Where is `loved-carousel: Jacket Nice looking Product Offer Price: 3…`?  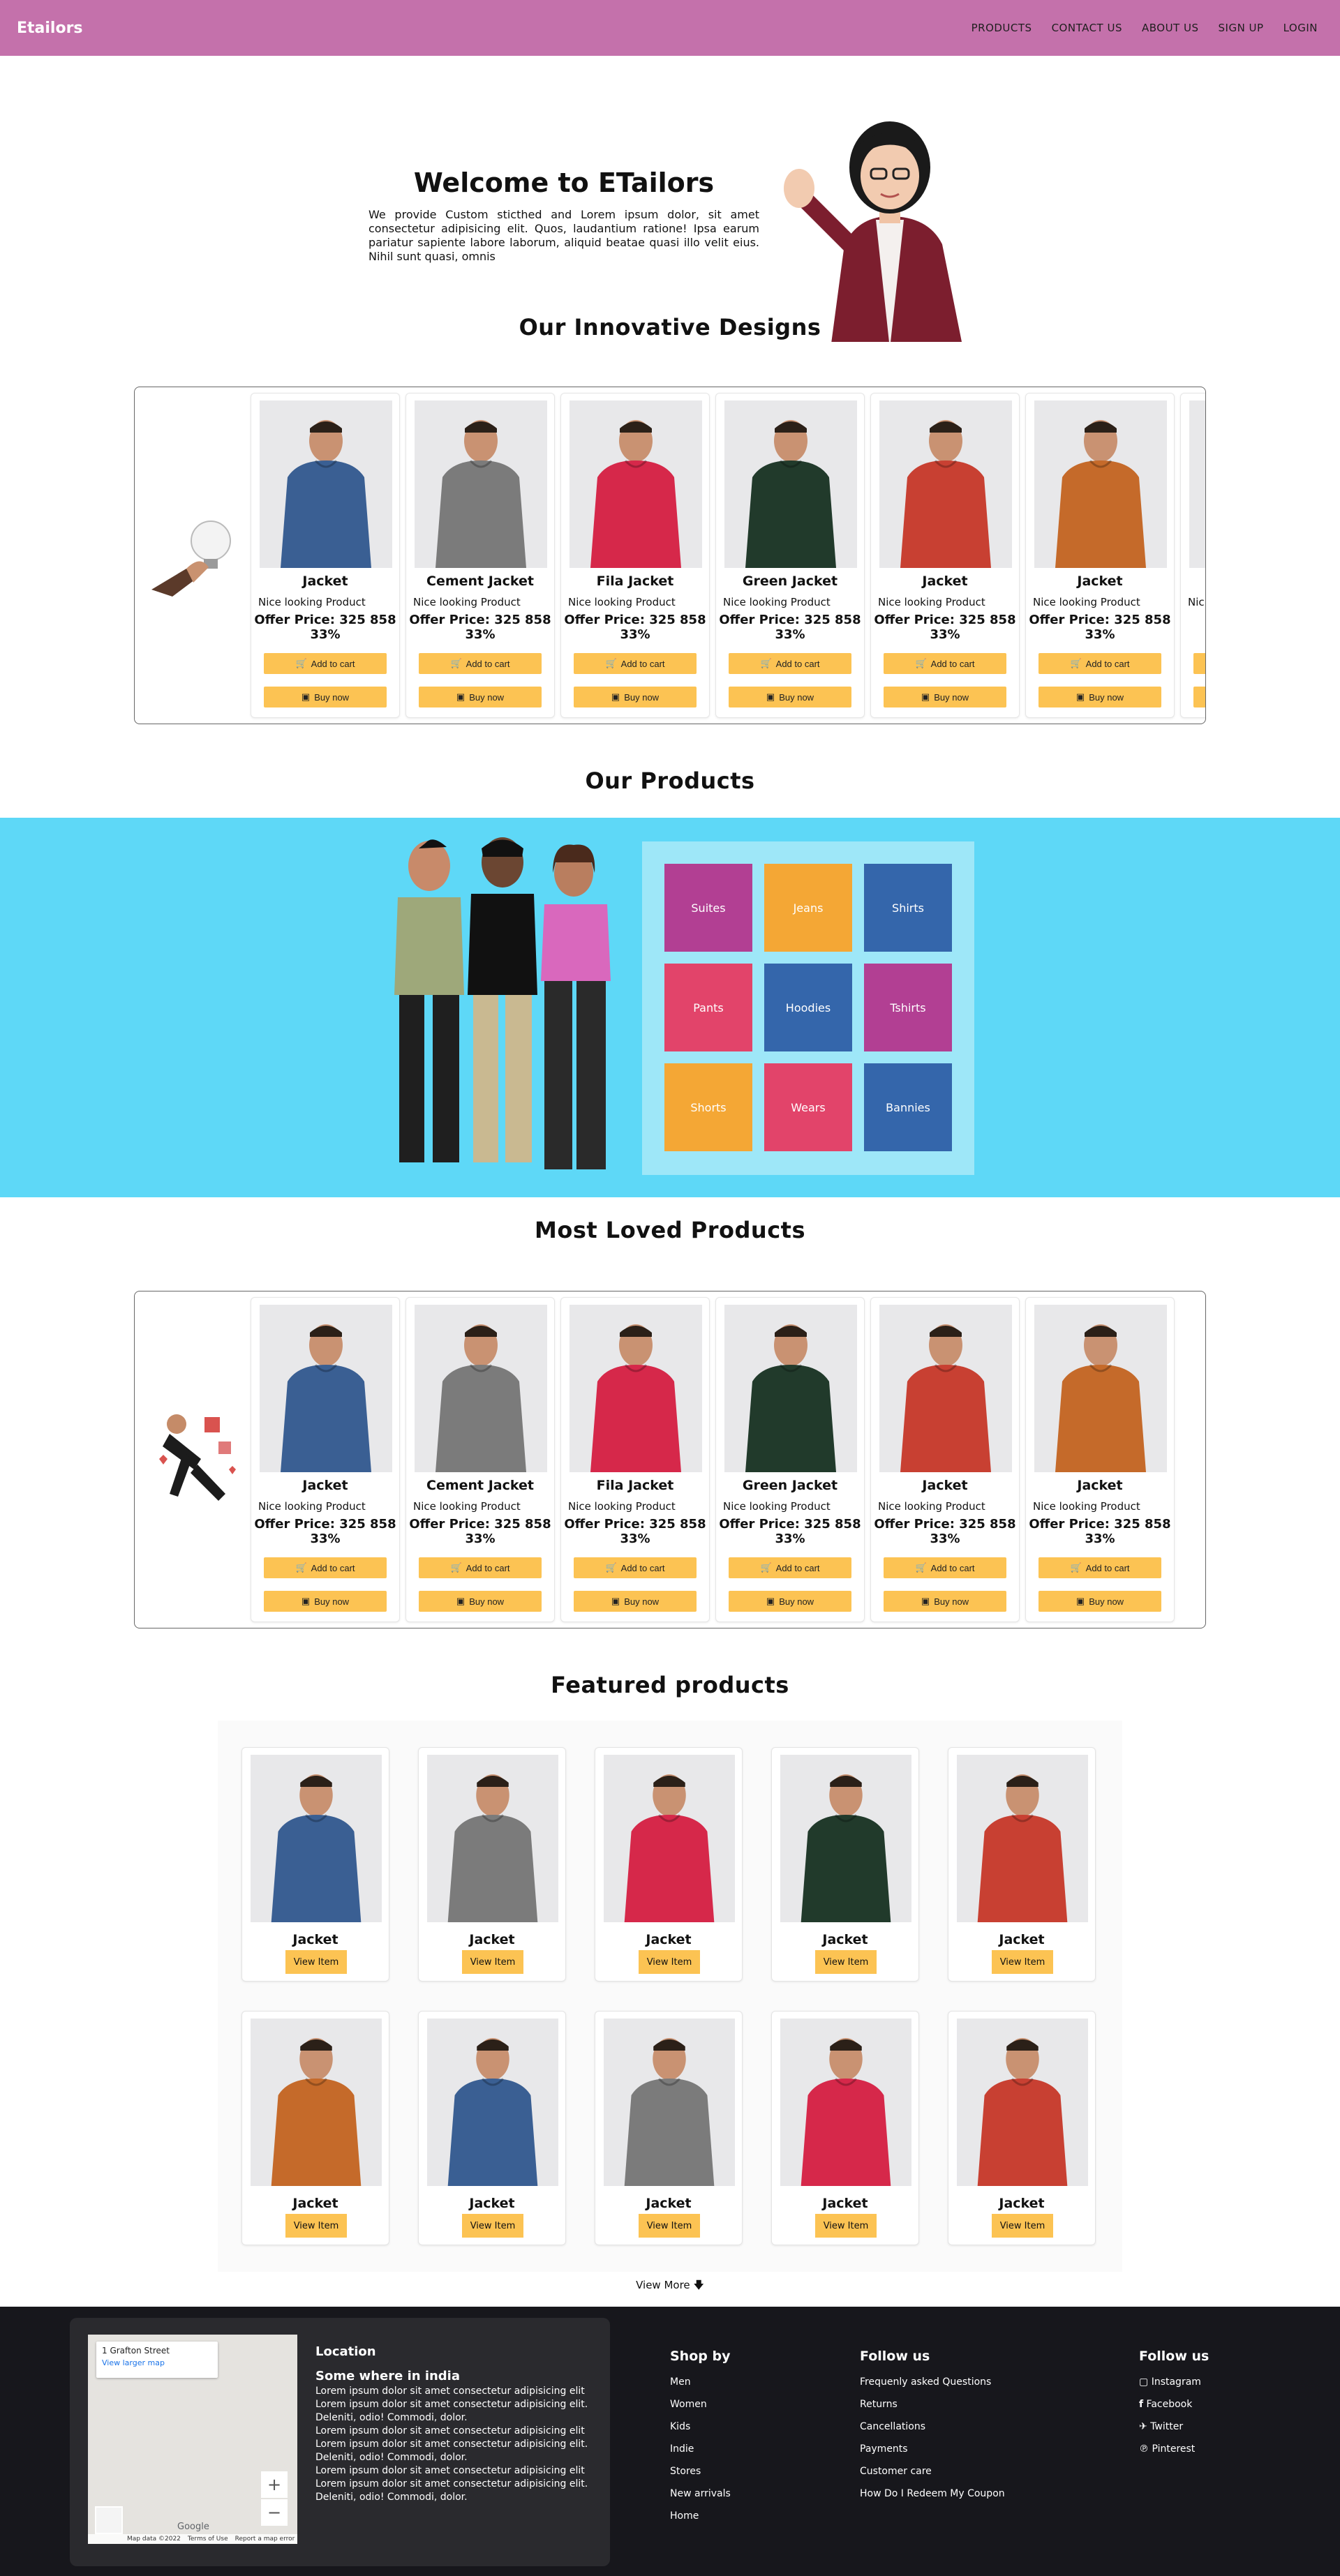 loved-carousel: Jacket Nice looking Product Offer Price: 3… is located at coordinates (670, 1459).